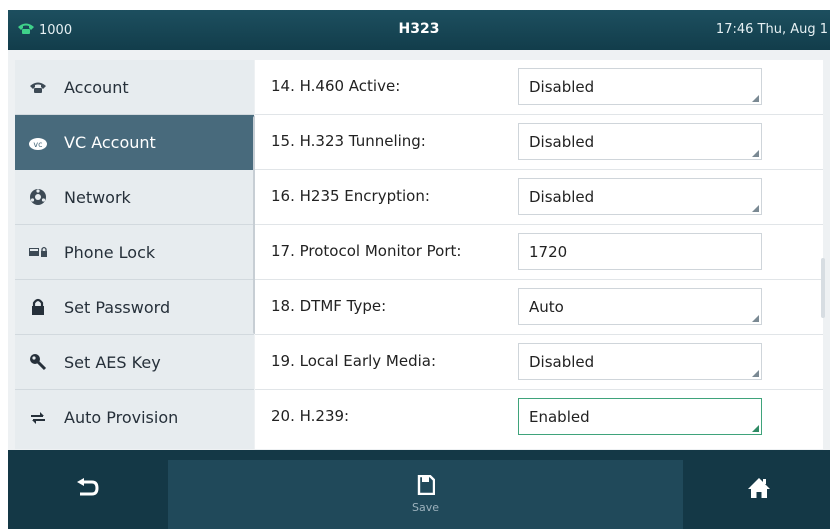 This screenshot has height=529, width=830. I want to click on home-button, so click(759, 489).